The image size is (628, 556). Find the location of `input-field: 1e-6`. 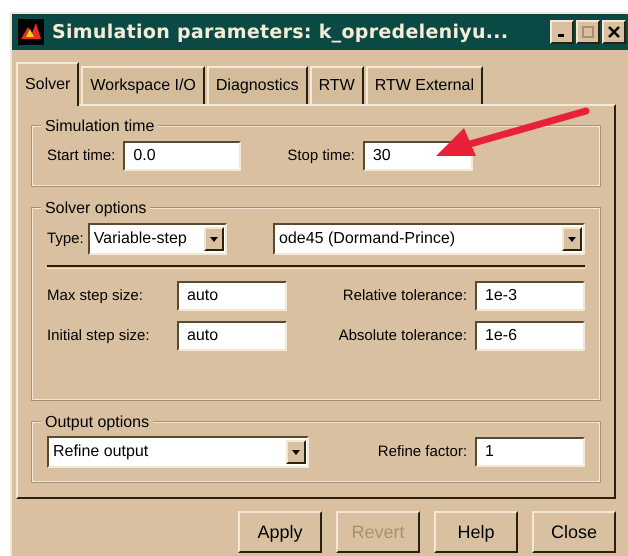

input-field: 1e-6 is located at coordinates (530, 336).